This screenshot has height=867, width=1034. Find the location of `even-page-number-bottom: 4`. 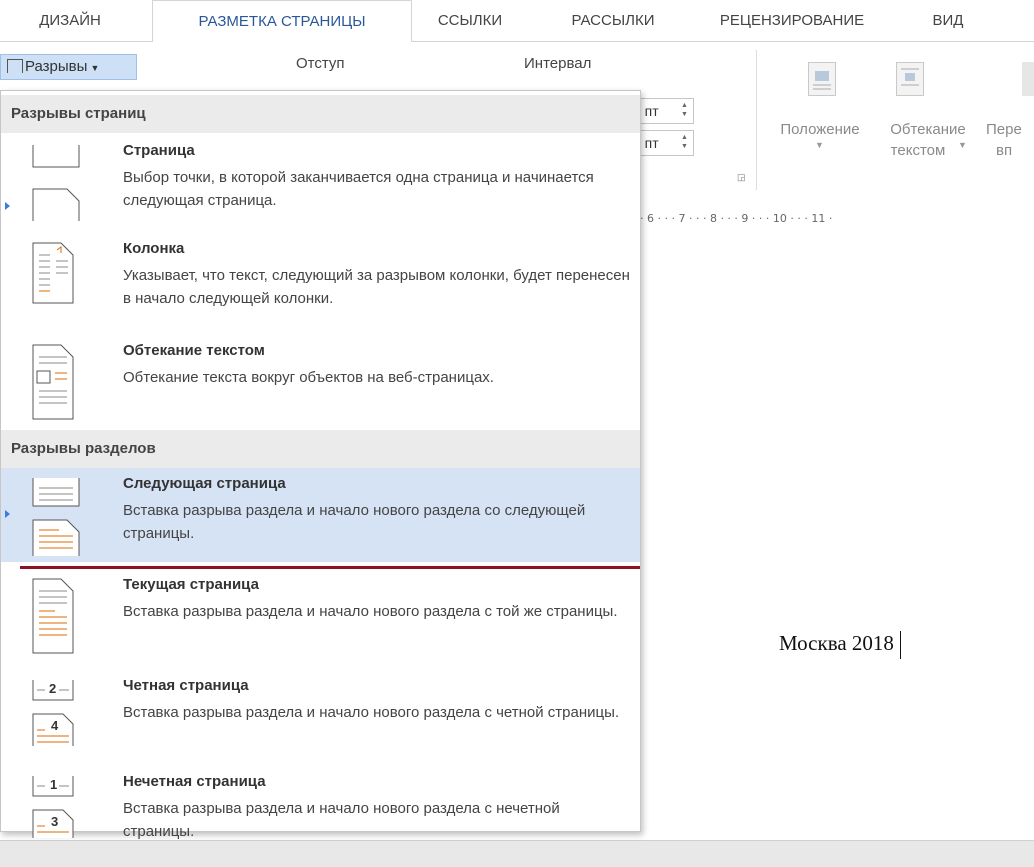

even-page-number-bottom: 4 is located at coordinates (55, 725).